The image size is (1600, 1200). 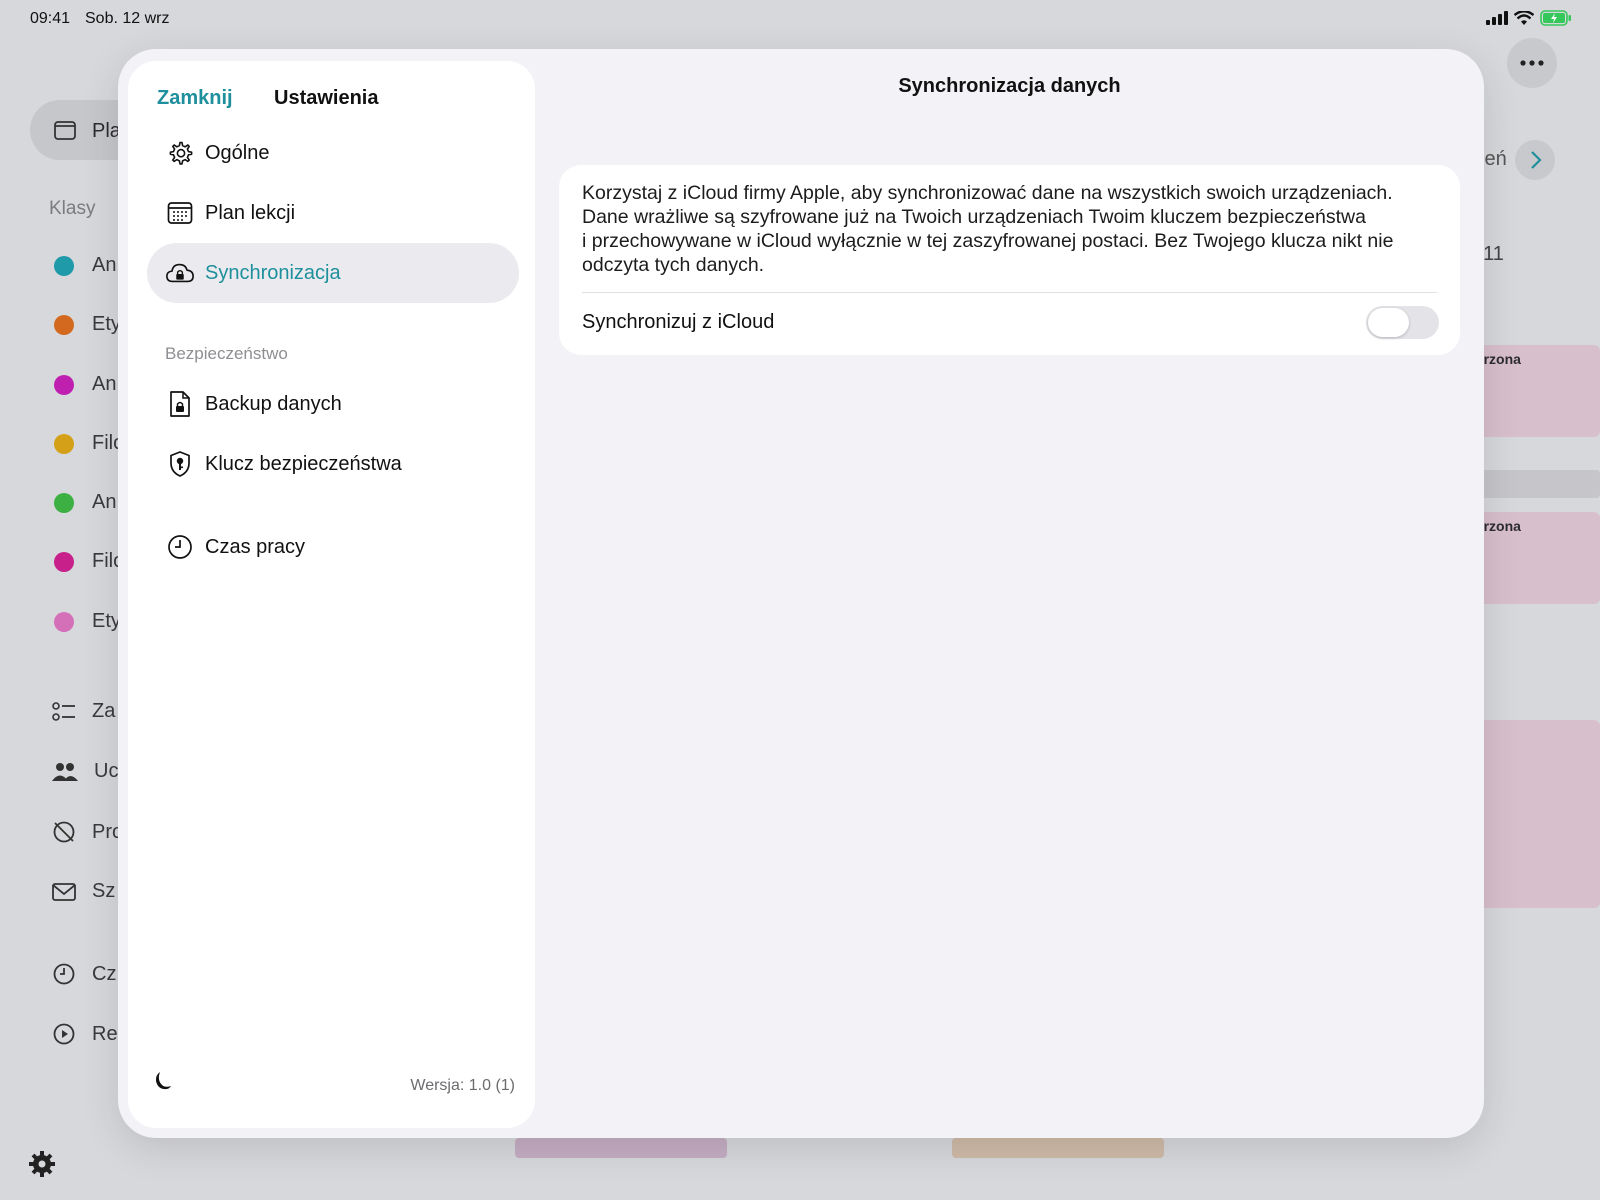 I want to click on bg-link-item: Za, so click(x=83, y=711).